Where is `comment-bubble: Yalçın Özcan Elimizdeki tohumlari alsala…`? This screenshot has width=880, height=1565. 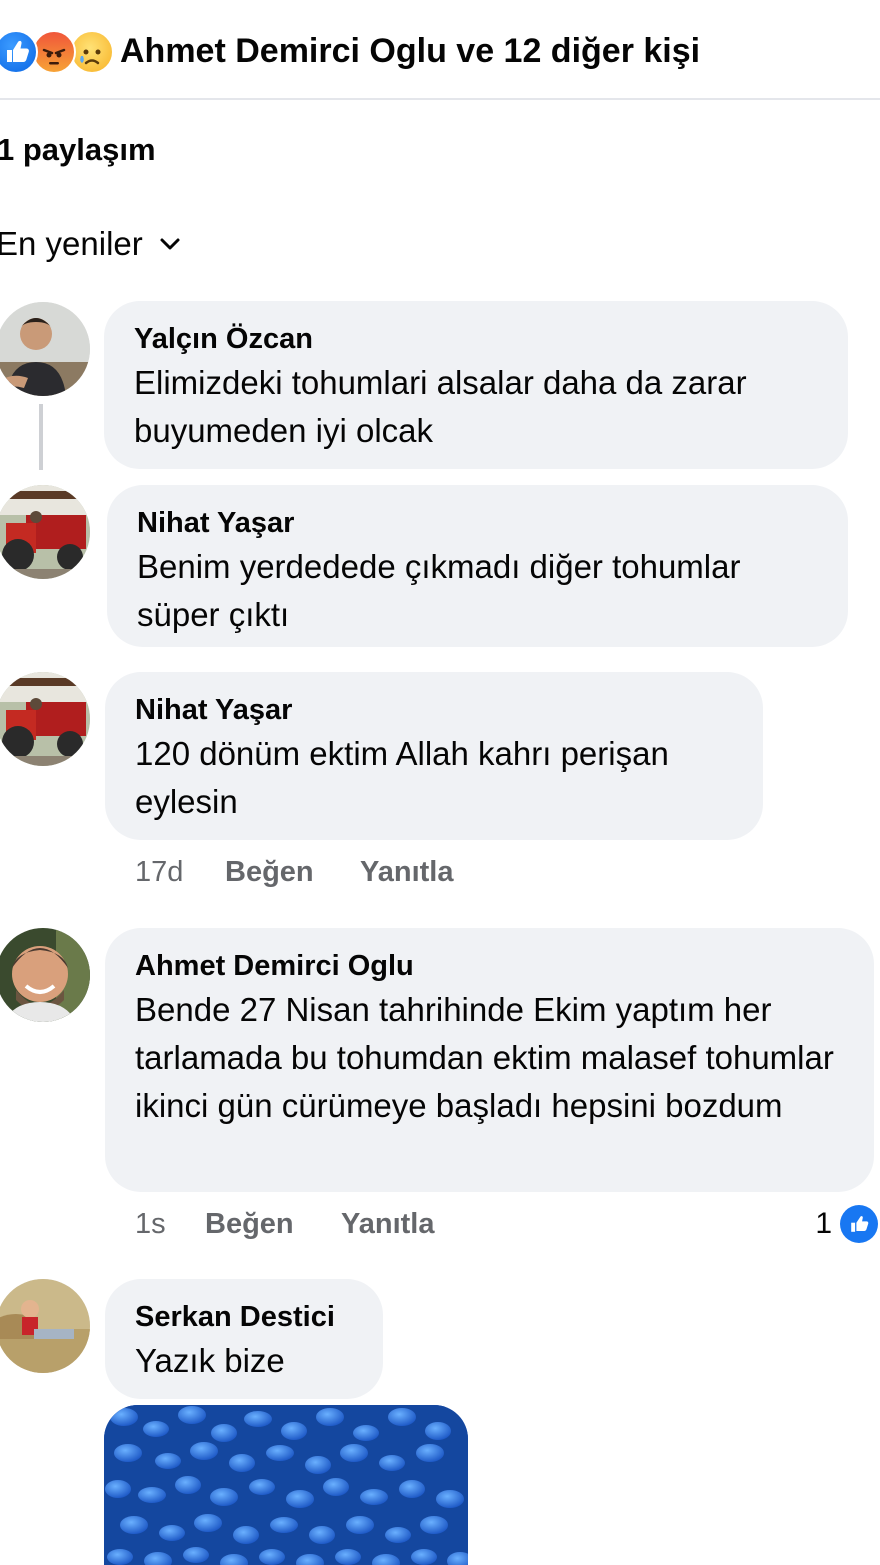 comment-bubble: Yalçın Özcan Elimizdeki tohumlari alsala… is located at coordinates (476, 385).